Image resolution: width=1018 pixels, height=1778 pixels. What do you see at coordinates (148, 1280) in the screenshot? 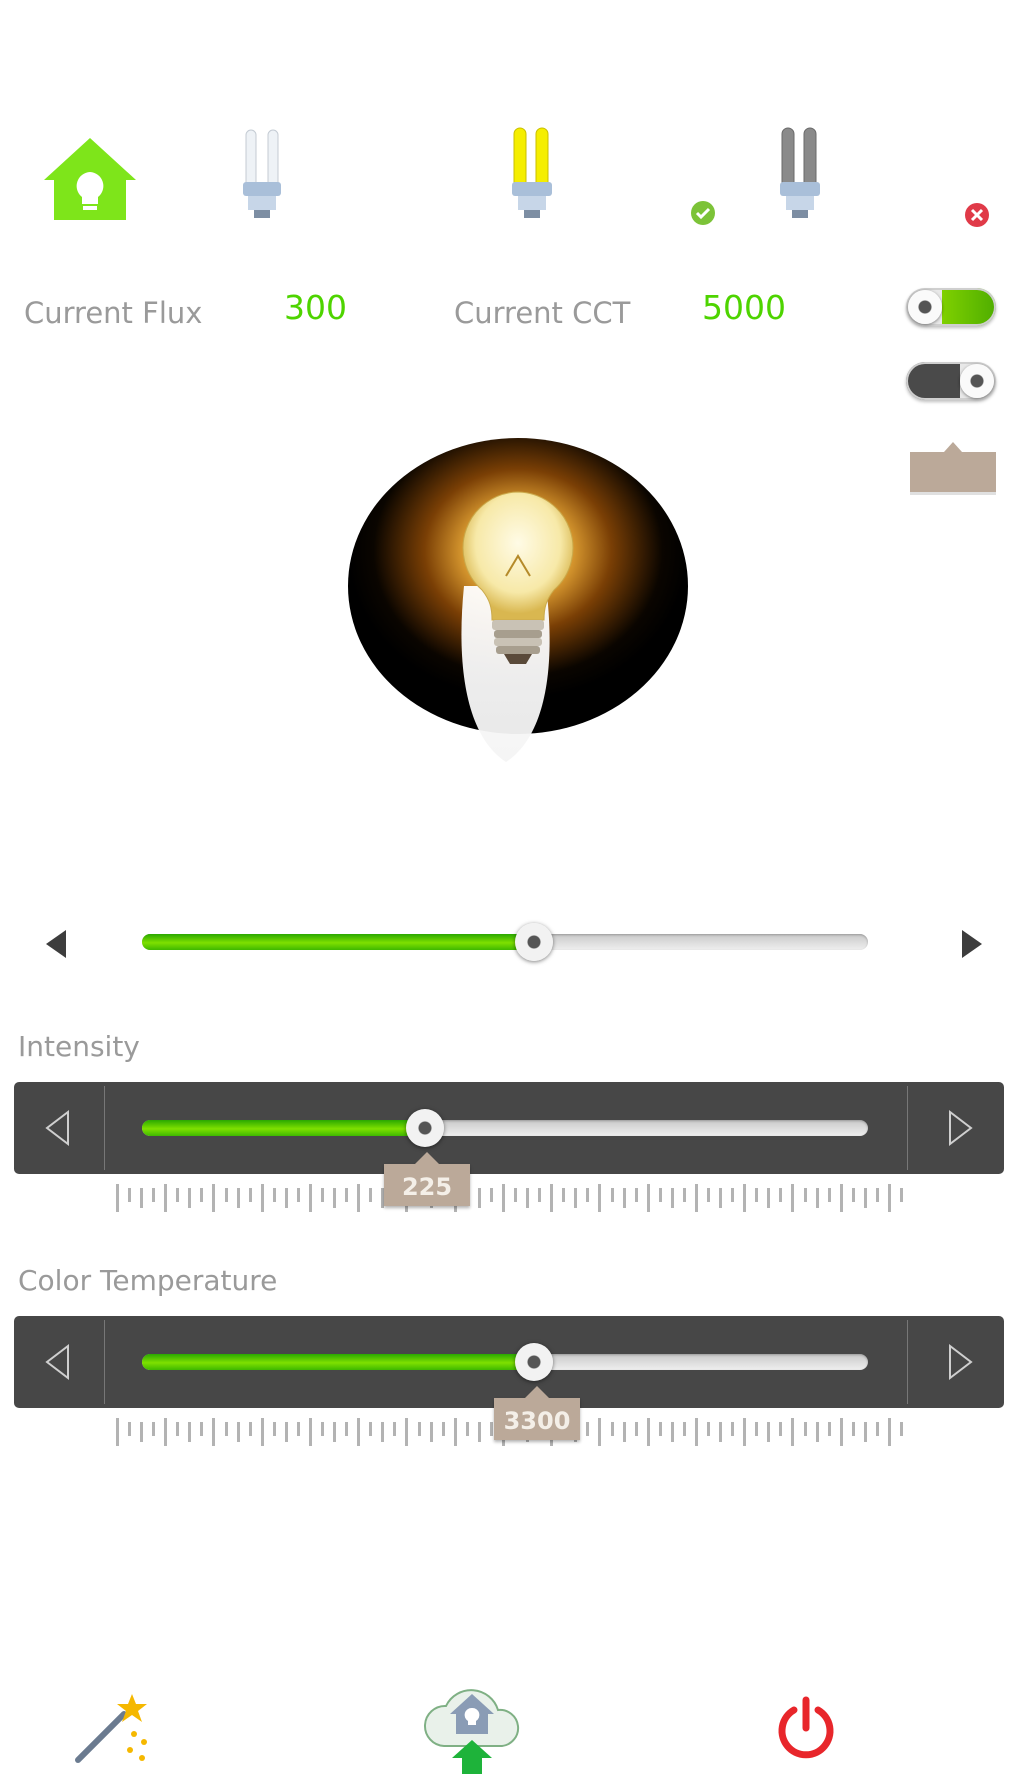
I see `color-temperature-label: Color Temperature` at bounding box center [148, 1280].